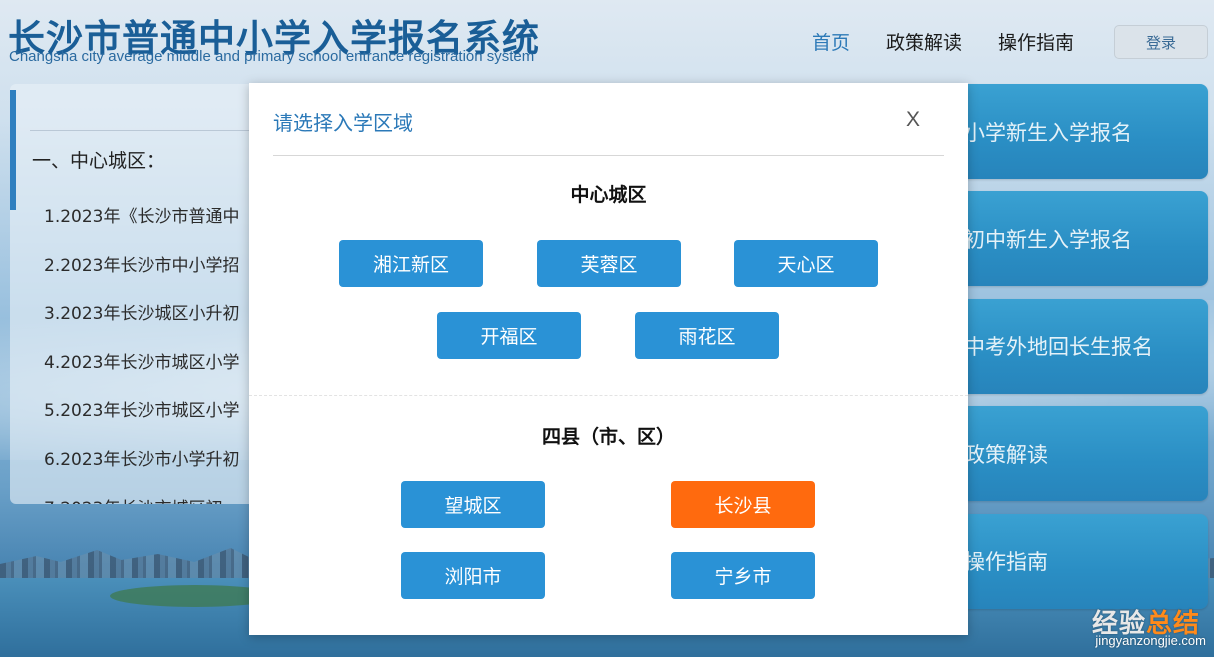  What do you see at coordinates (141, 323) in the screenshot?
I see `news-item: 3.2023年长沙城区小升初` at bounding box center [141, 323].